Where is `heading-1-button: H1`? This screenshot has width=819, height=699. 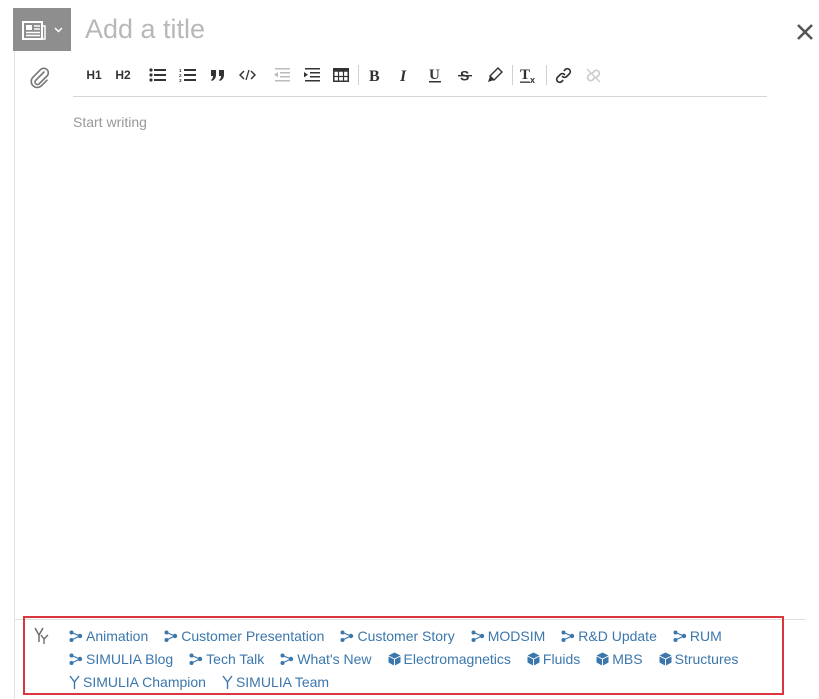 heading-1-button: H1 is located at coordinates (94, 75).